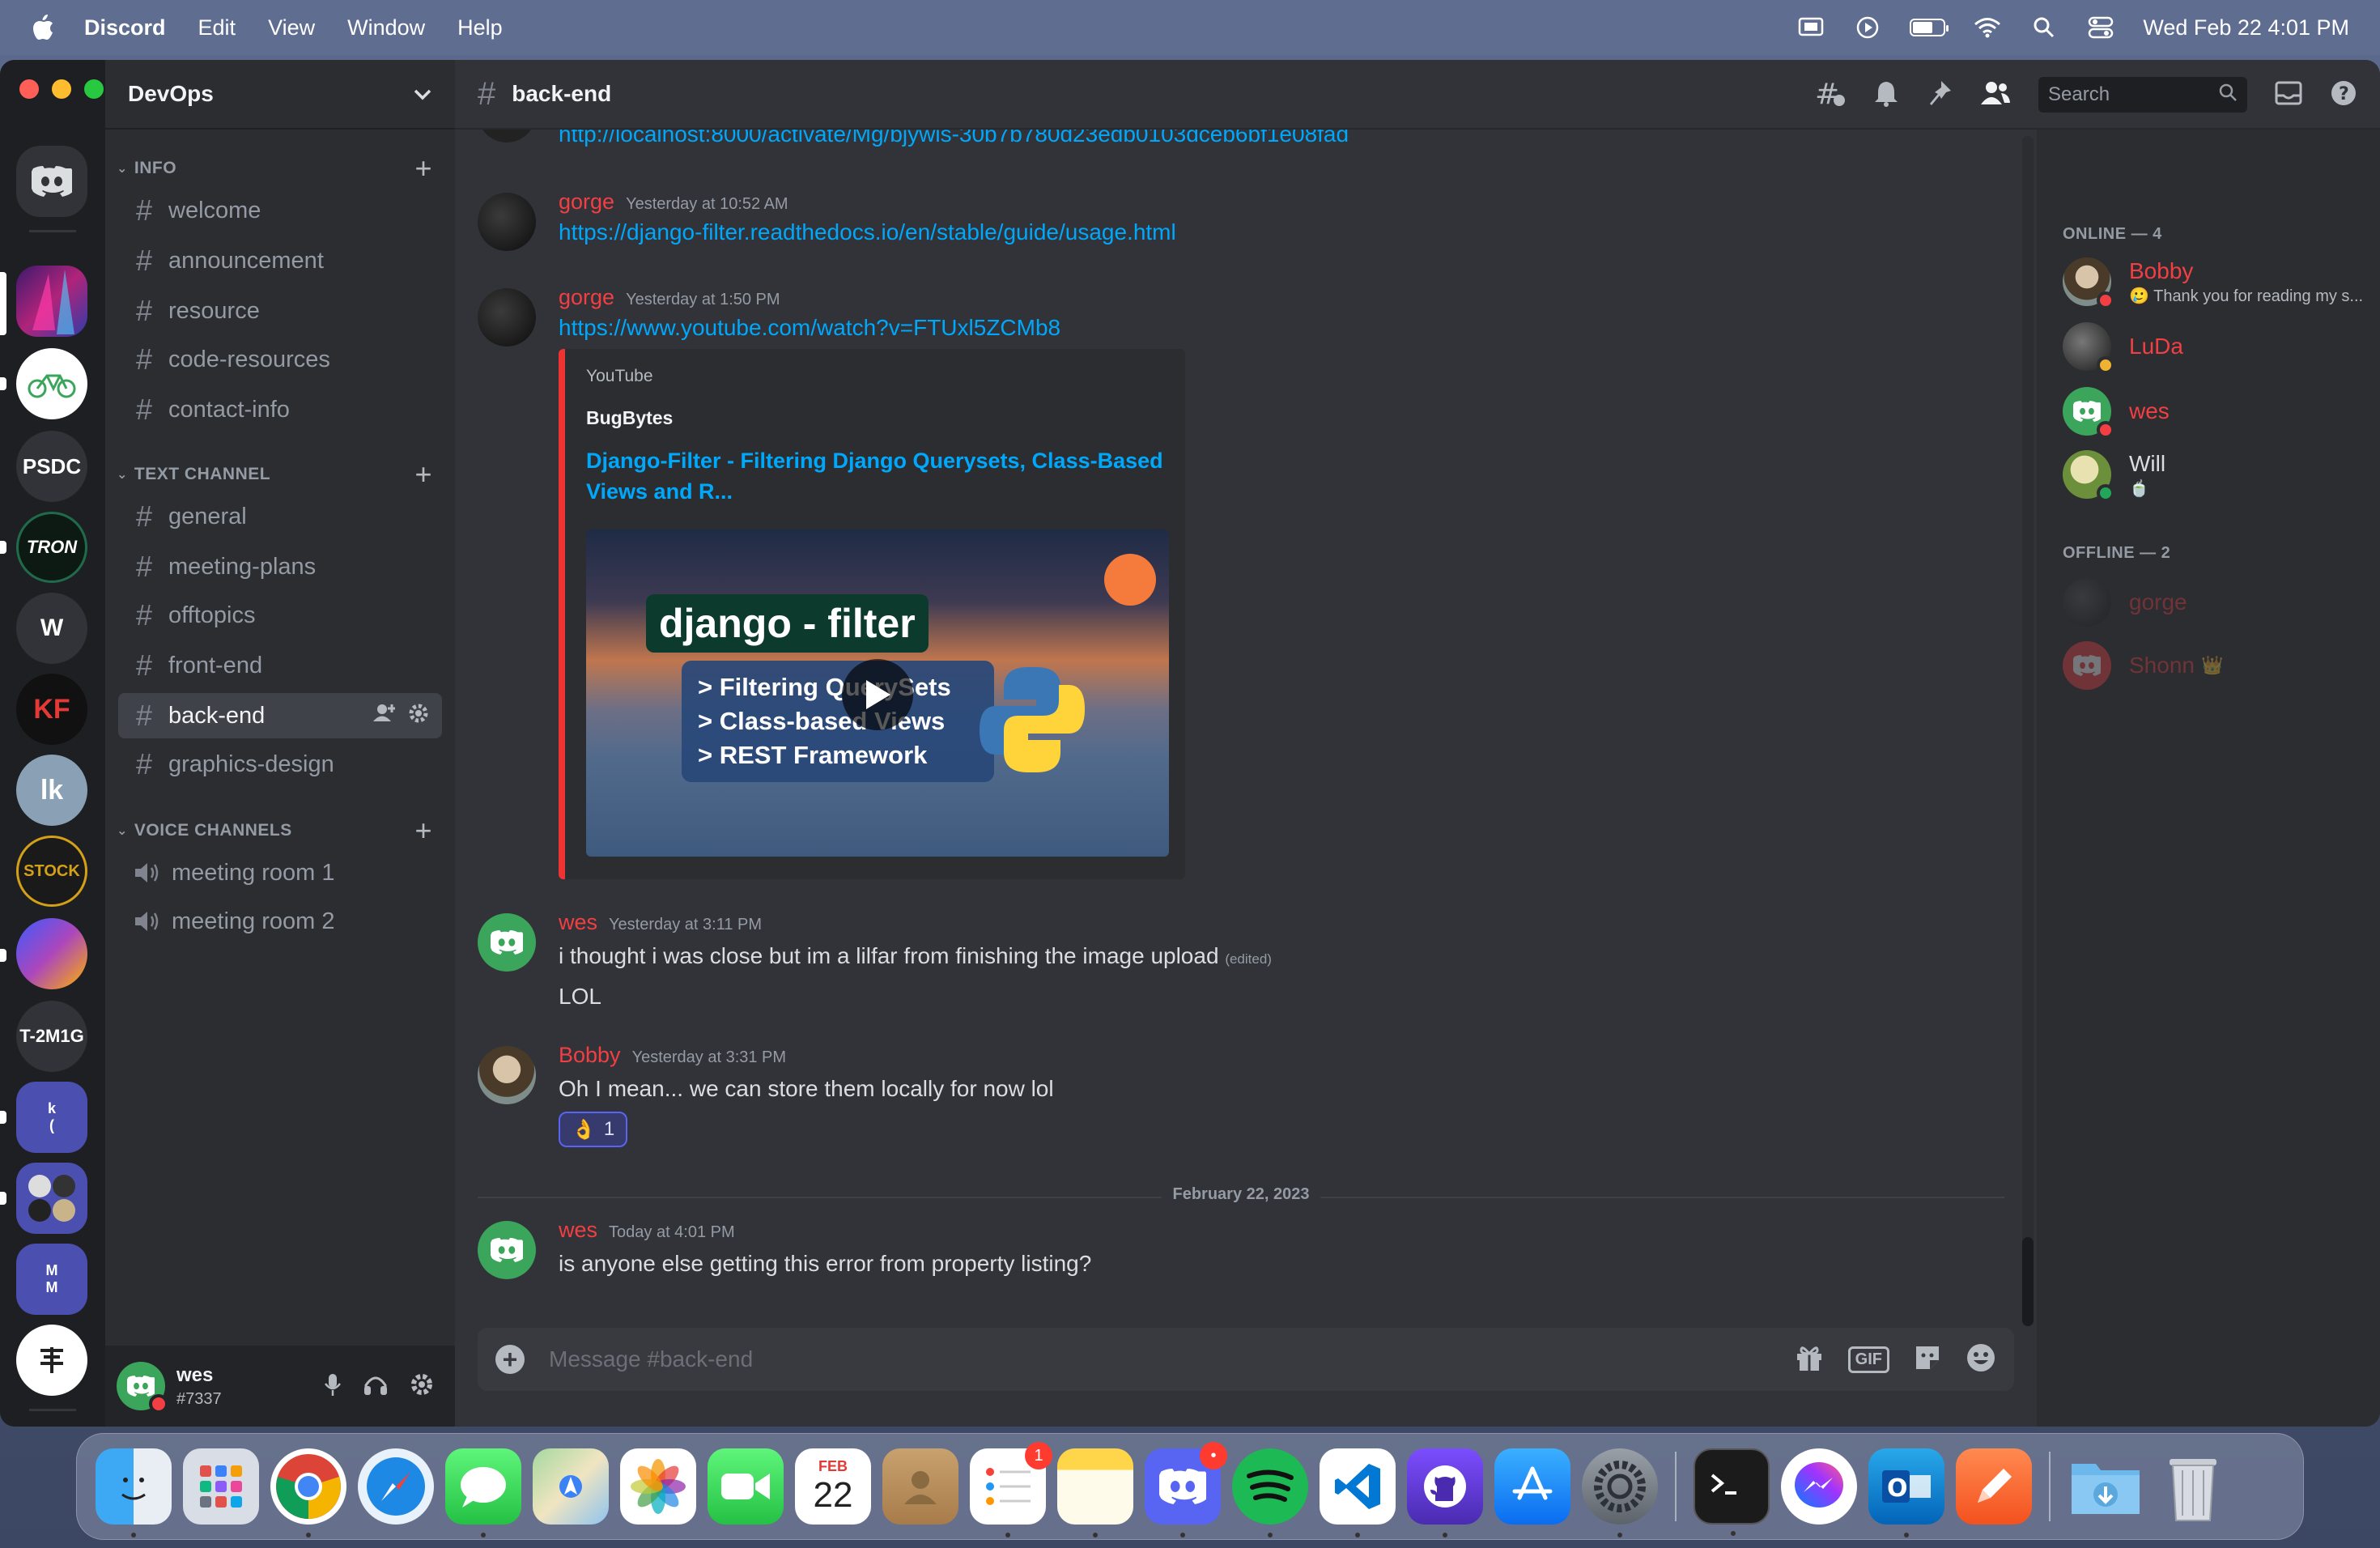 This screenshot has height=1548, width=2380. I want to click on create-channel-plus-icon: +, so click(423, 474).